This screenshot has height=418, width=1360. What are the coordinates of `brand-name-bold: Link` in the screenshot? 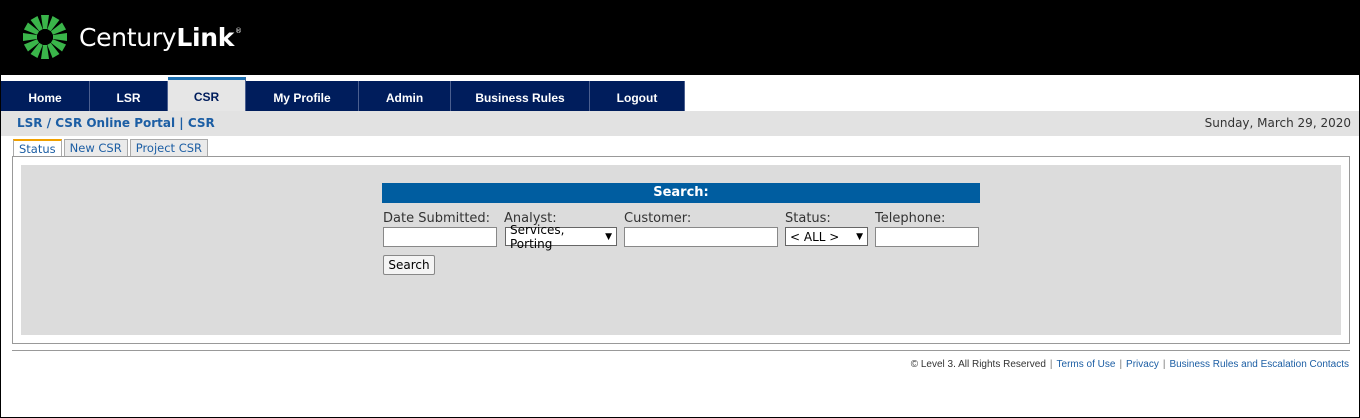 It's located at (205, 37).